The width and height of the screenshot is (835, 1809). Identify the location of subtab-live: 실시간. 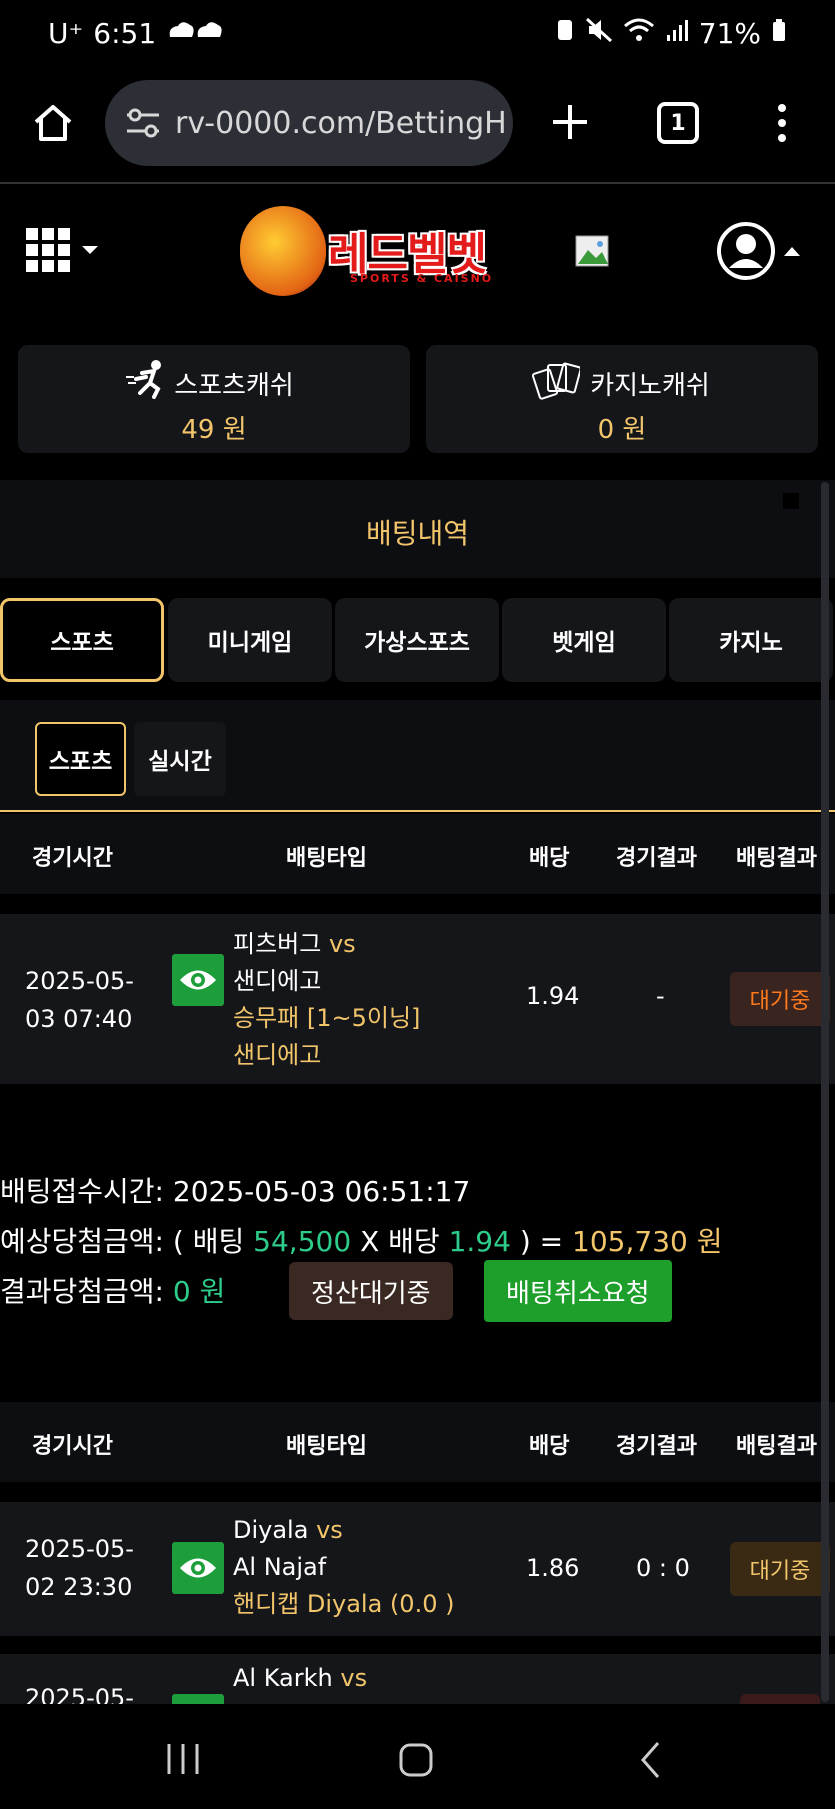
(180, 759).